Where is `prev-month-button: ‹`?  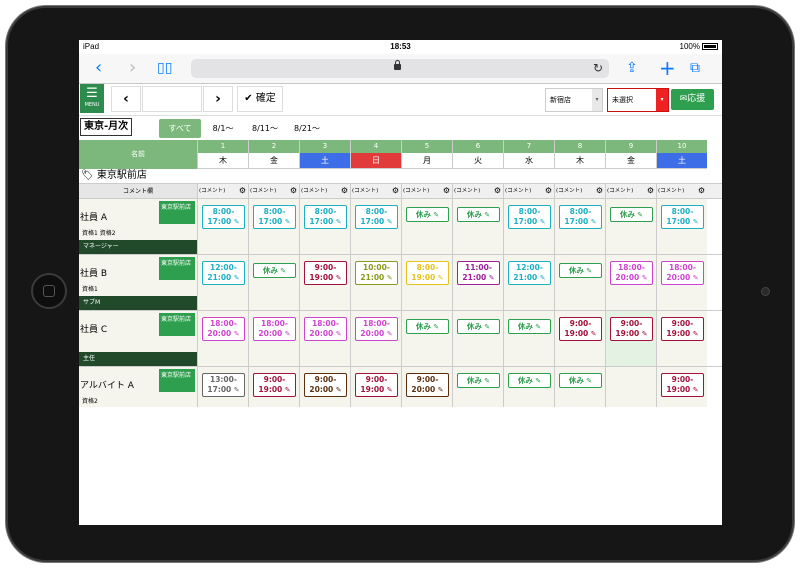
prev-month-button: ‹ is located at coordinates (126, 99).